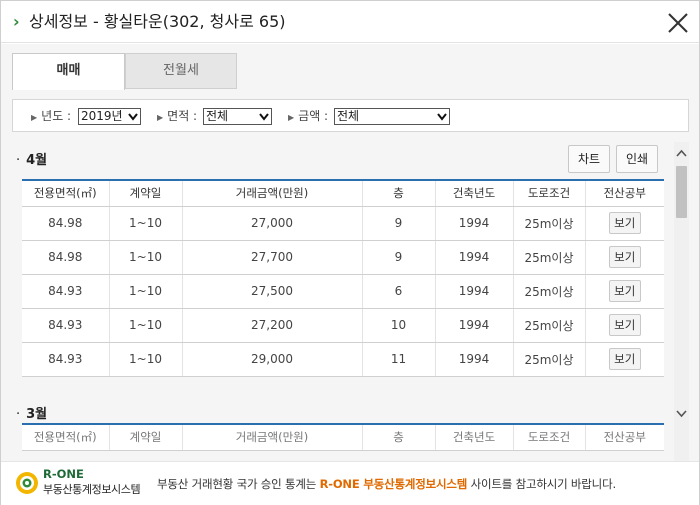 The height and width of the screenshot is (505, 700). What do you see at coordinates (65, 223) in the screenshot?
I see `cell-area: 84.98` at bounding box center [65, 223].